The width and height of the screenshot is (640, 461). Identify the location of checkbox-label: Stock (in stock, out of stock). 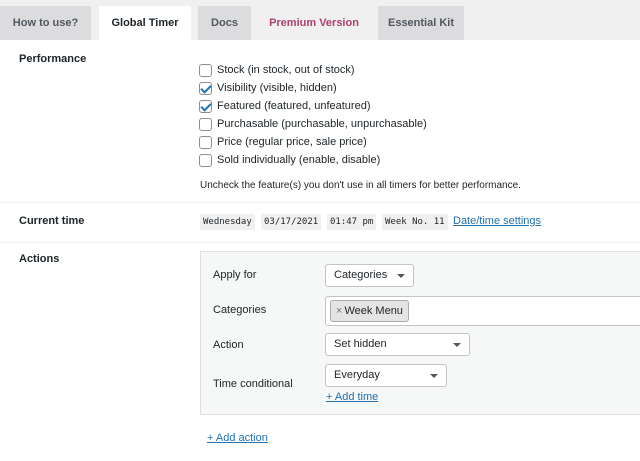
(286, 70).